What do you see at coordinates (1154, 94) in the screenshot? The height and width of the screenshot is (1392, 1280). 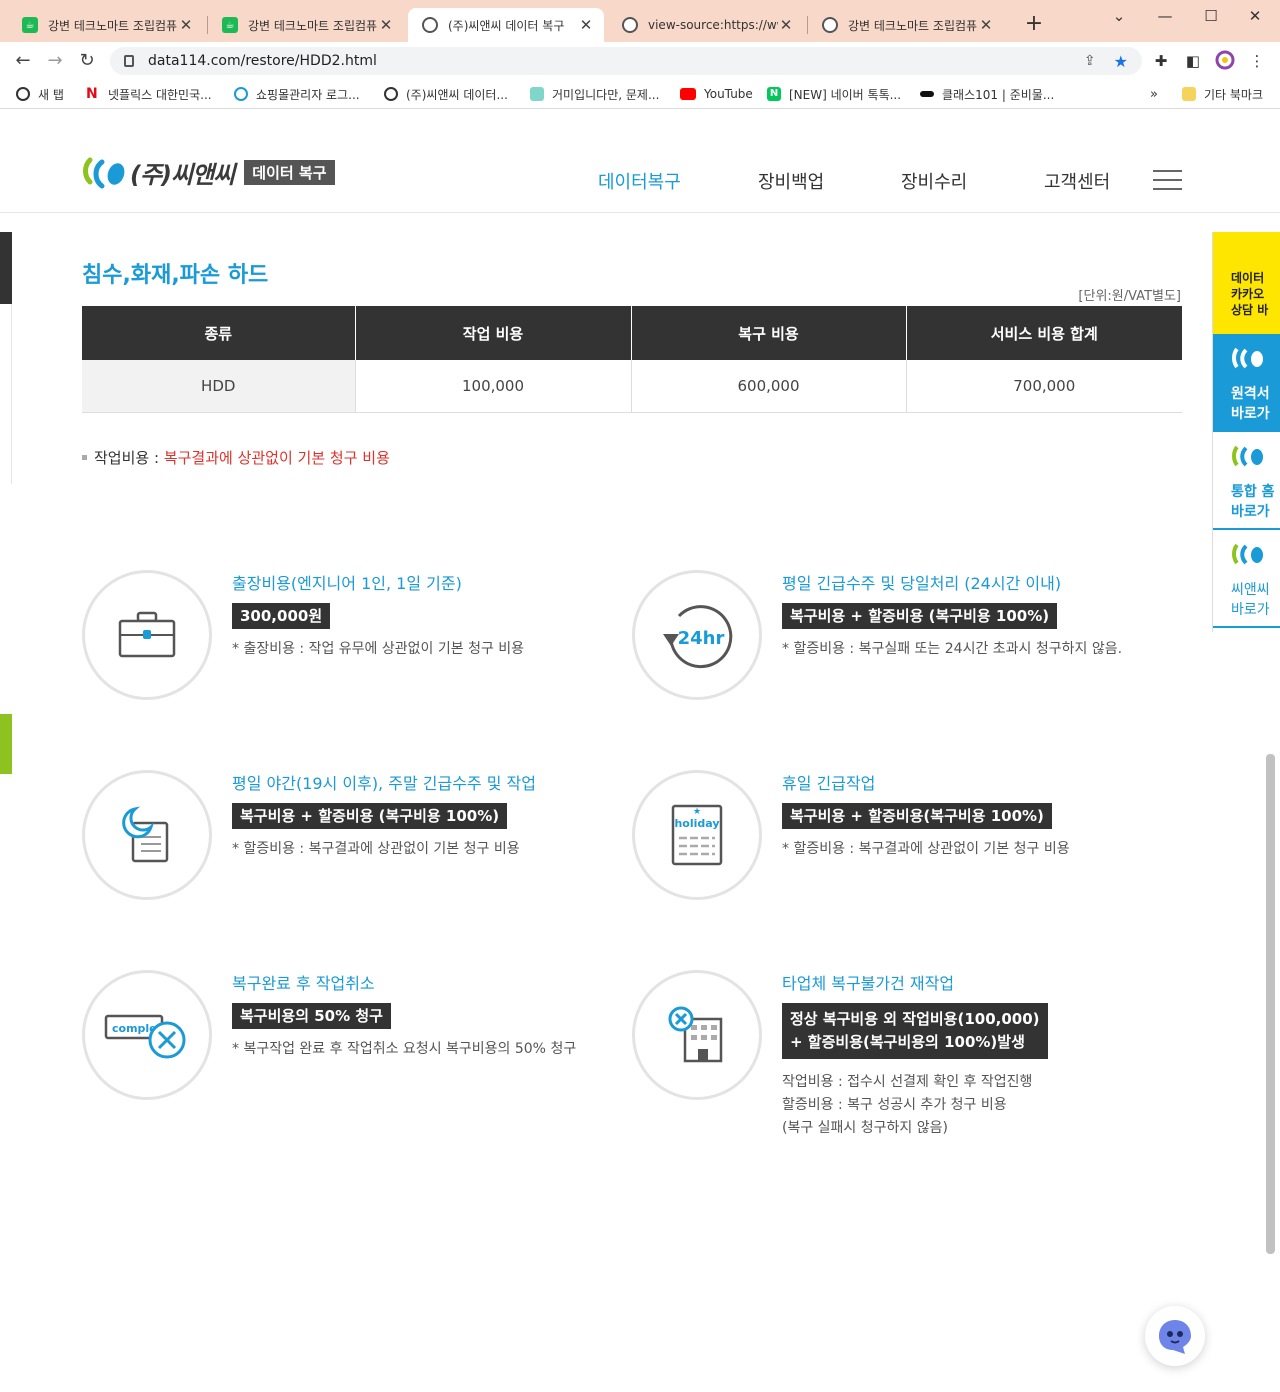 I see `bookmarks-overflow-icon: »` at bounding box center [1154, 94].